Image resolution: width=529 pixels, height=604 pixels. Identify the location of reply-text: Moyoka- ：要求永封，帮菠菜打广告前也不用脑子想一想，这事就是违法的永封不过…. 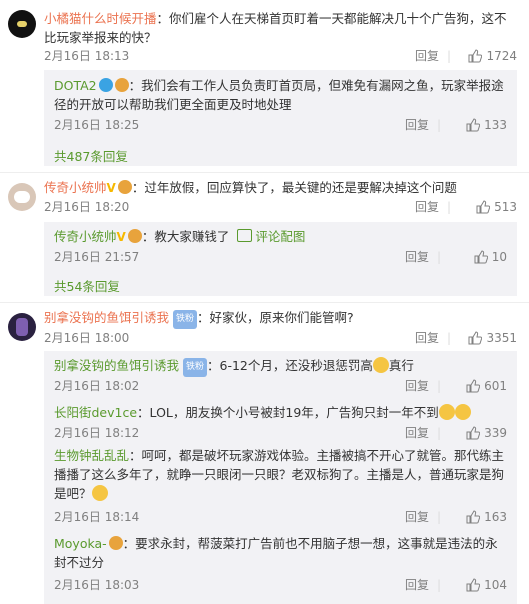
(276, 553).